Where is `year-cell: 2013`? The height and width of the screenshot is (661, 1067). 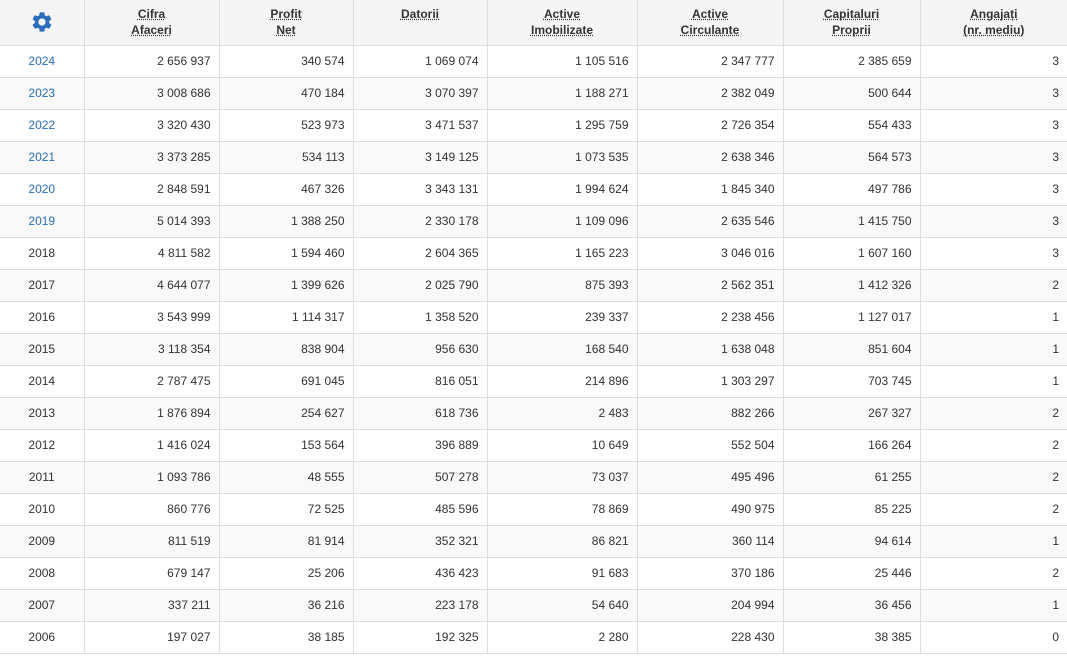
year-cell: 2013 is located at coordinates (42, 413).